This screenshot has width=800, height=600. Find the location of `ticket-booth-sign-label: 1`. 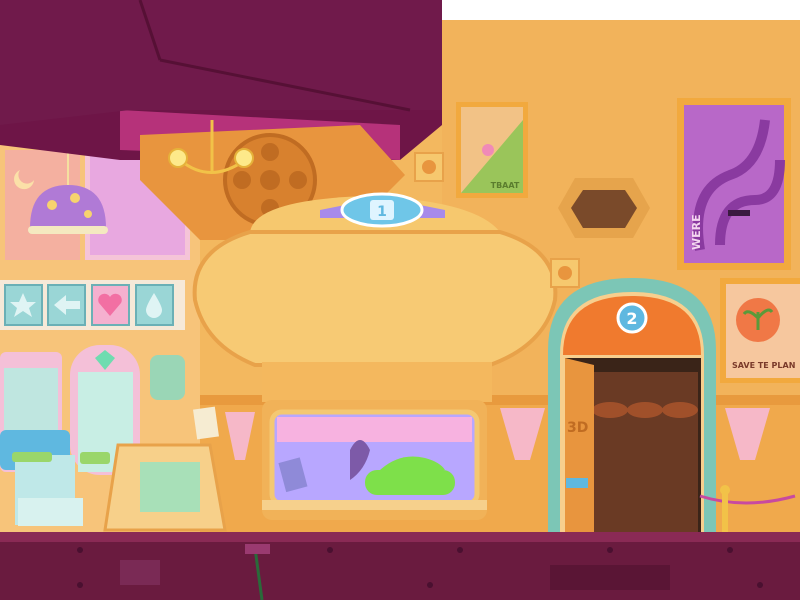

ticket-booth-sign-label: 1 is located at coordinates (382, 212).